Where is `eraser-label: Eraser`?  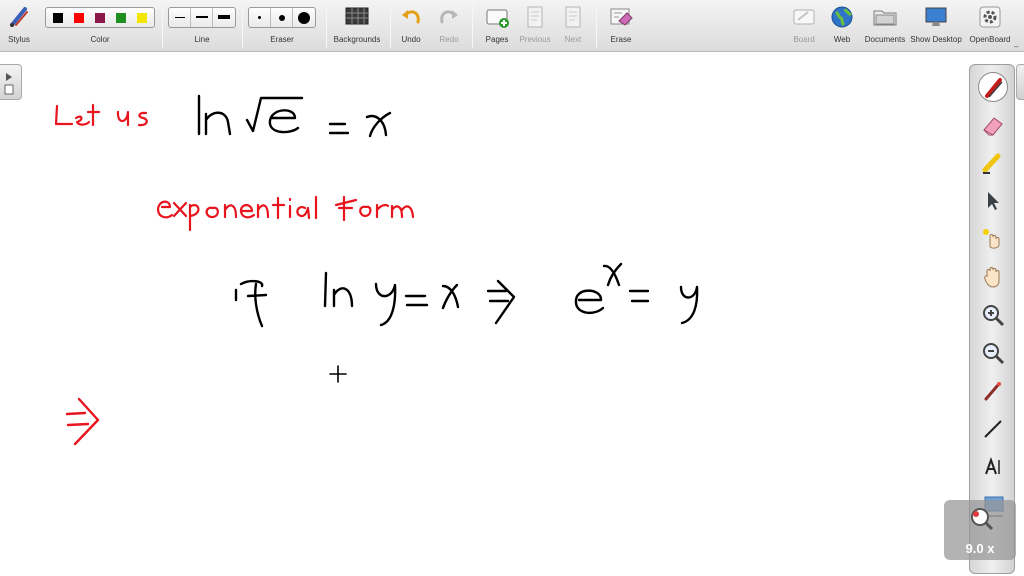
eraser-label: Eraser is located at coordinates (282, 39).